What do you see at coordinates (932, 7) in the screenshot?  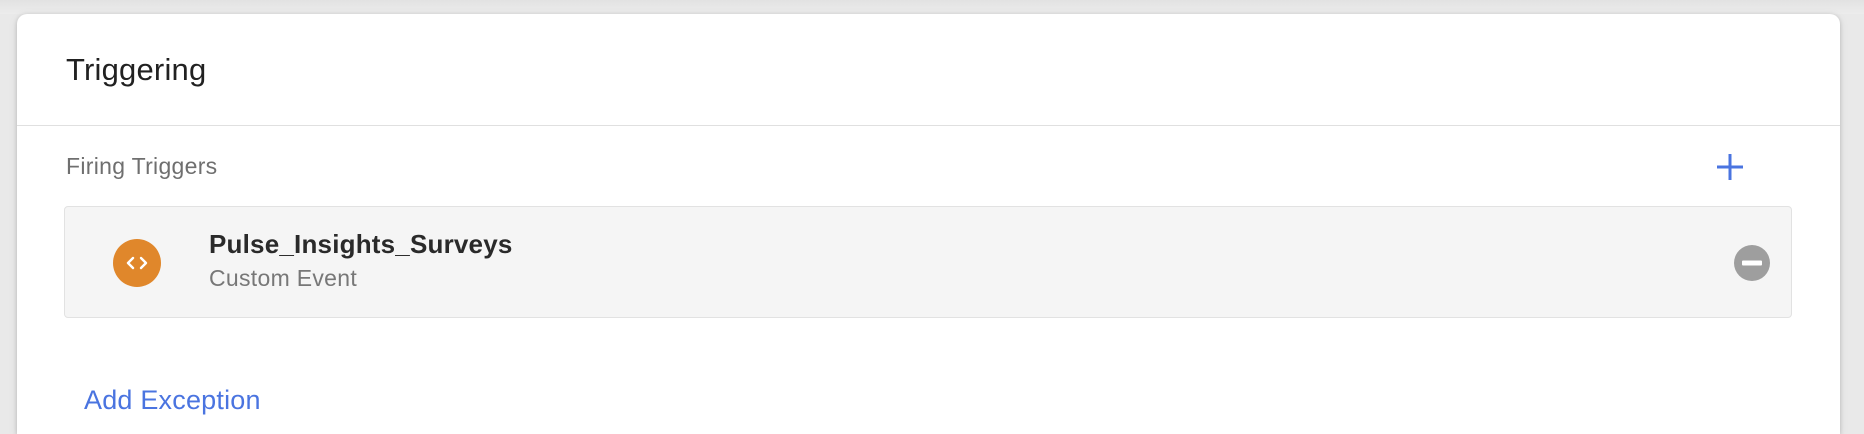 I see `page-background` at bounding box center [932, 7].